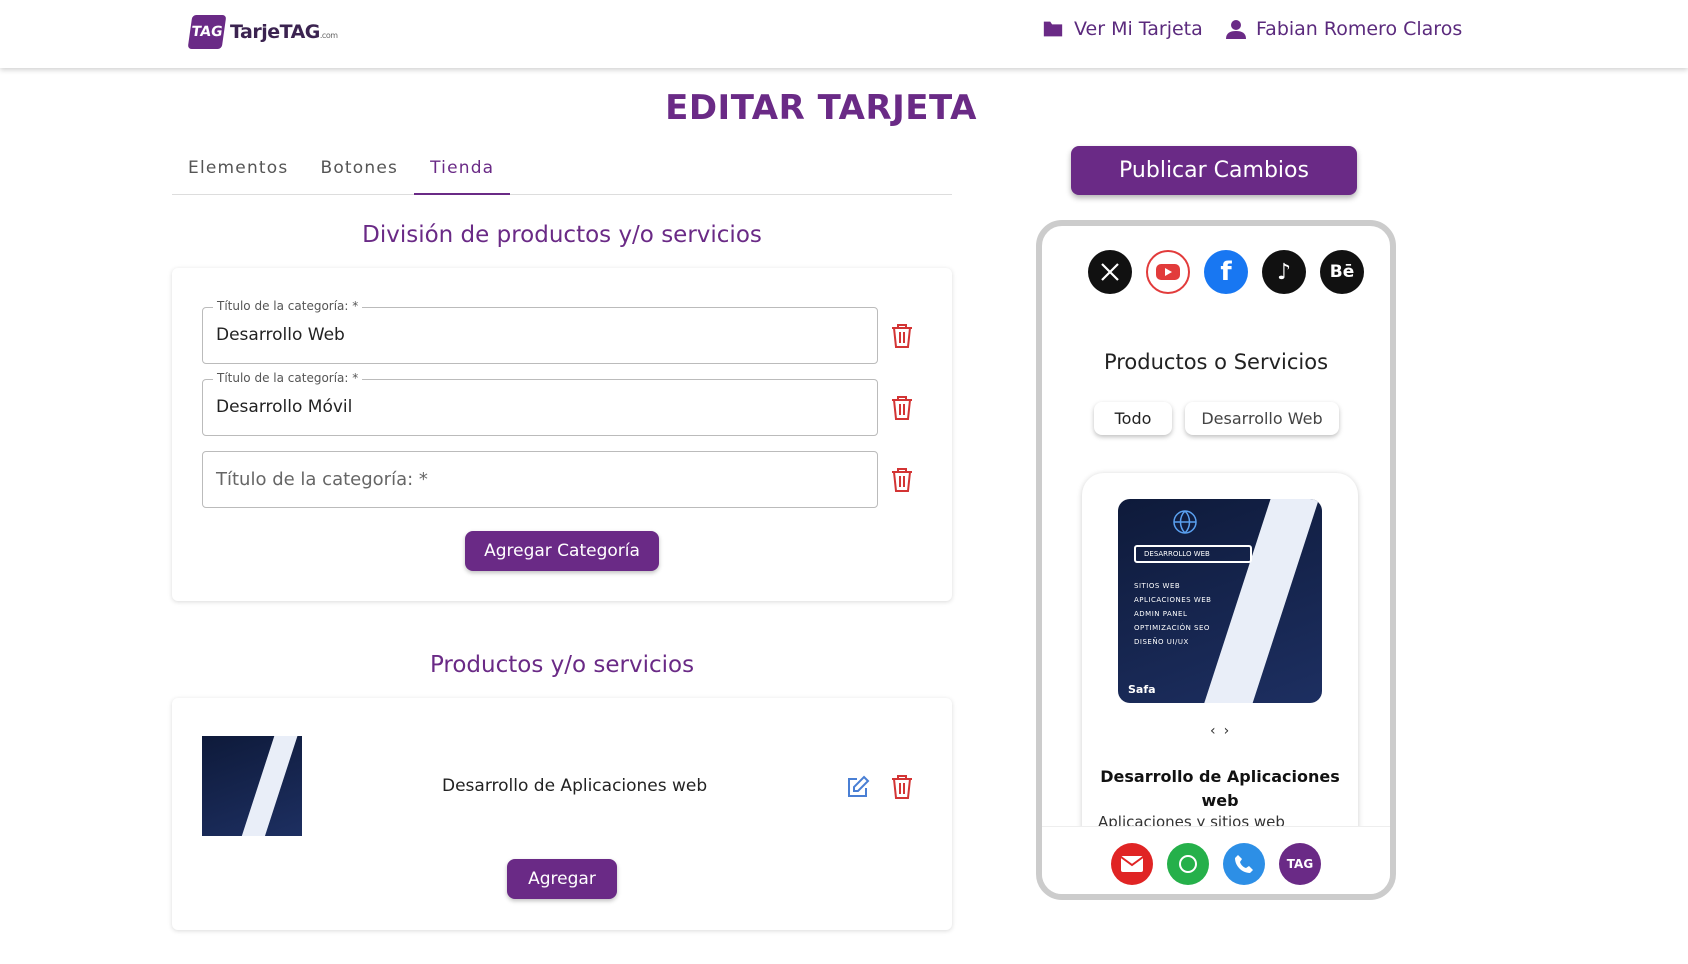 Image resolution: width=1688 pixels, height=964 pixels. What do you see at coordinates (1132, 863) in the screenshot?
I see `email-icon` at bounding box center [1132, 863].